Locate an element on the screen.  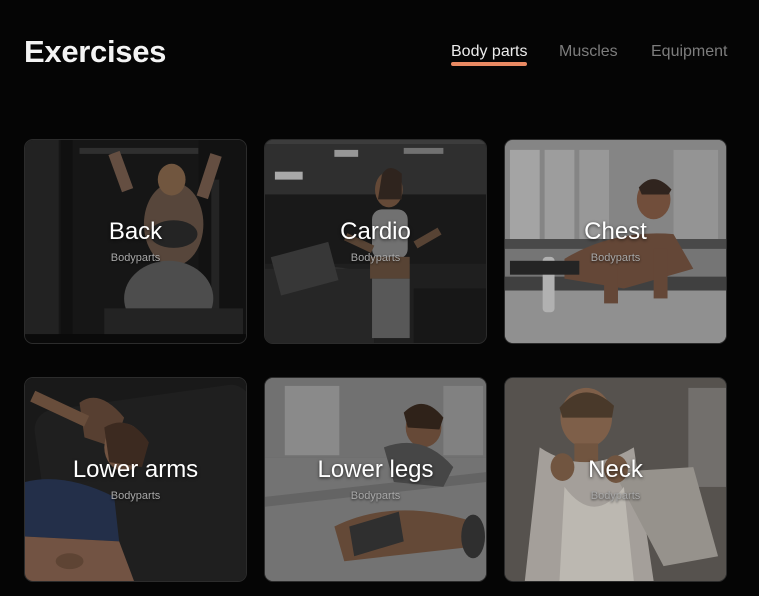
bodypart-card-chest: Chest Bodyparts is located at coordinates (615, 241).